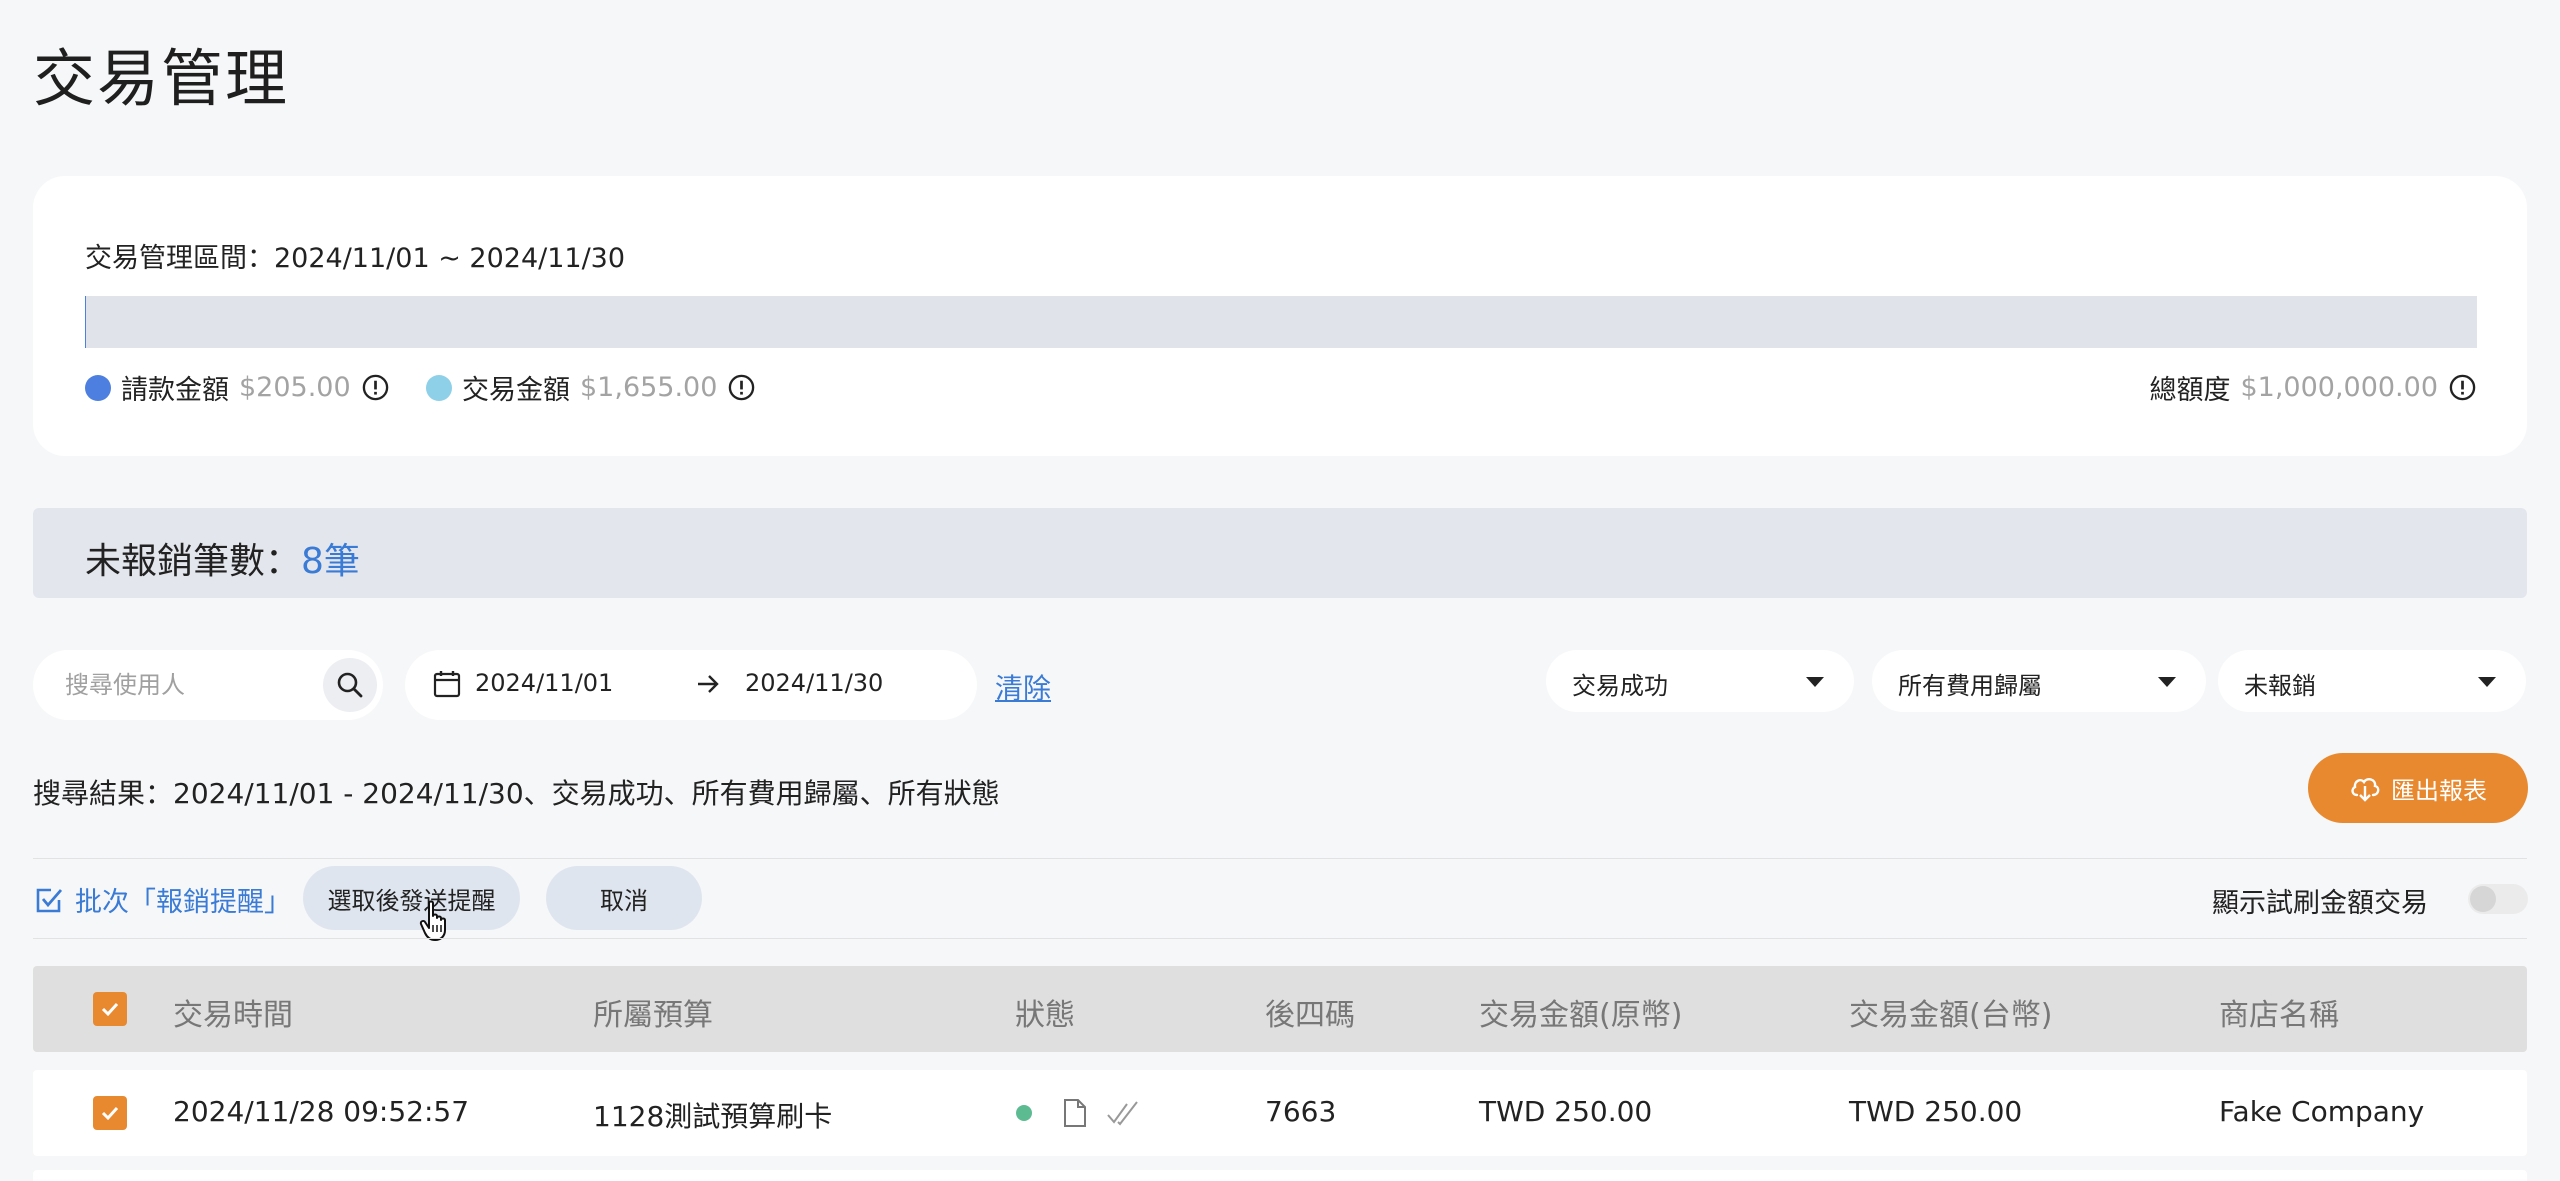 Image resolution: width=2560 pixels, height=1181 pixels. I want to click on search-input, so click(195, 685).